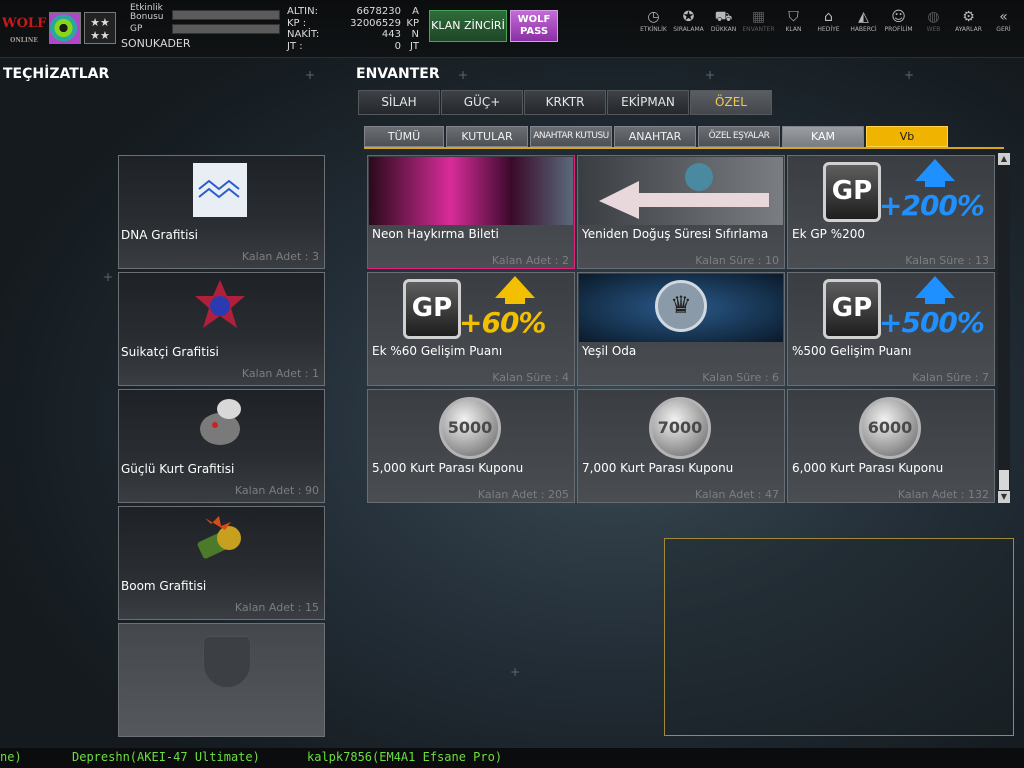 This screenshot has height=768, width=1024. I want to click on equipment-heading: TEÇHİZATLAR, so click(56, 74).